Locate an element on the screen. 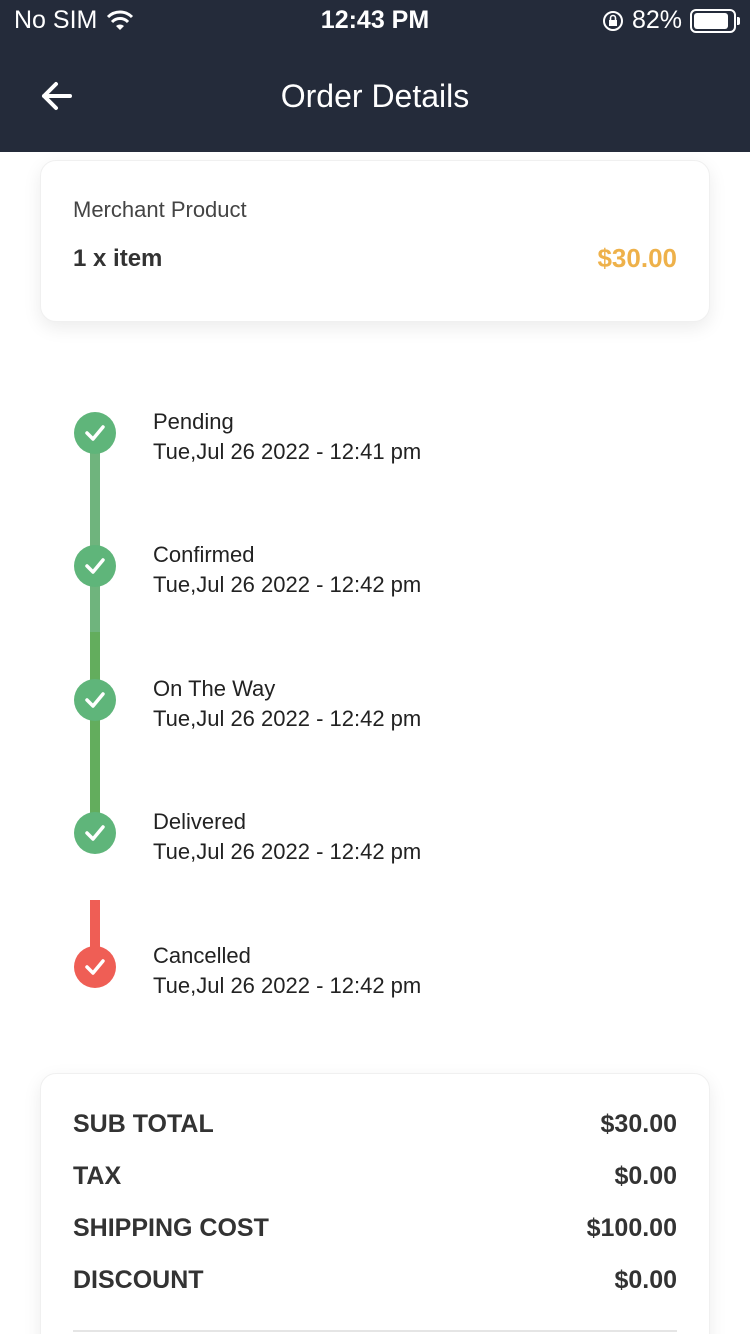  tax-value: $0.00 is located at coordinates (645, 1175).